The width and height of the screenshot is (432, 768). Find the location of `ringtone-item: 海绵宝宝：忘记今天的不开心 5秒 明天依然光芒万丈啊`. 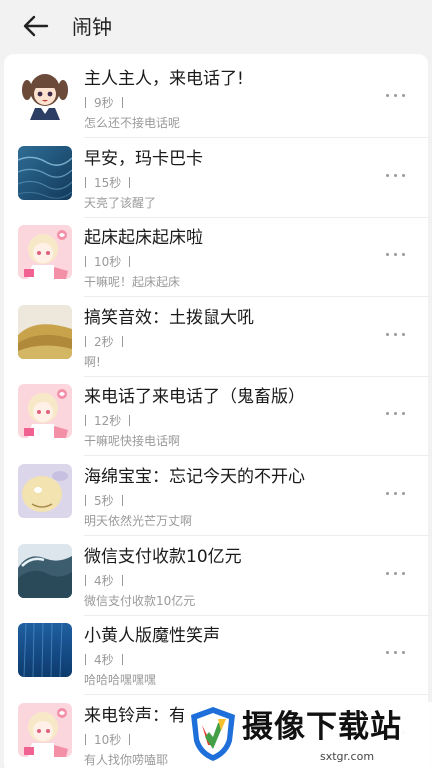

ringtone-item: 海绵宝宝：忘记今天的不开心 5秒 明天依然光芒万丈啊 is located at coordinates (216, 496).